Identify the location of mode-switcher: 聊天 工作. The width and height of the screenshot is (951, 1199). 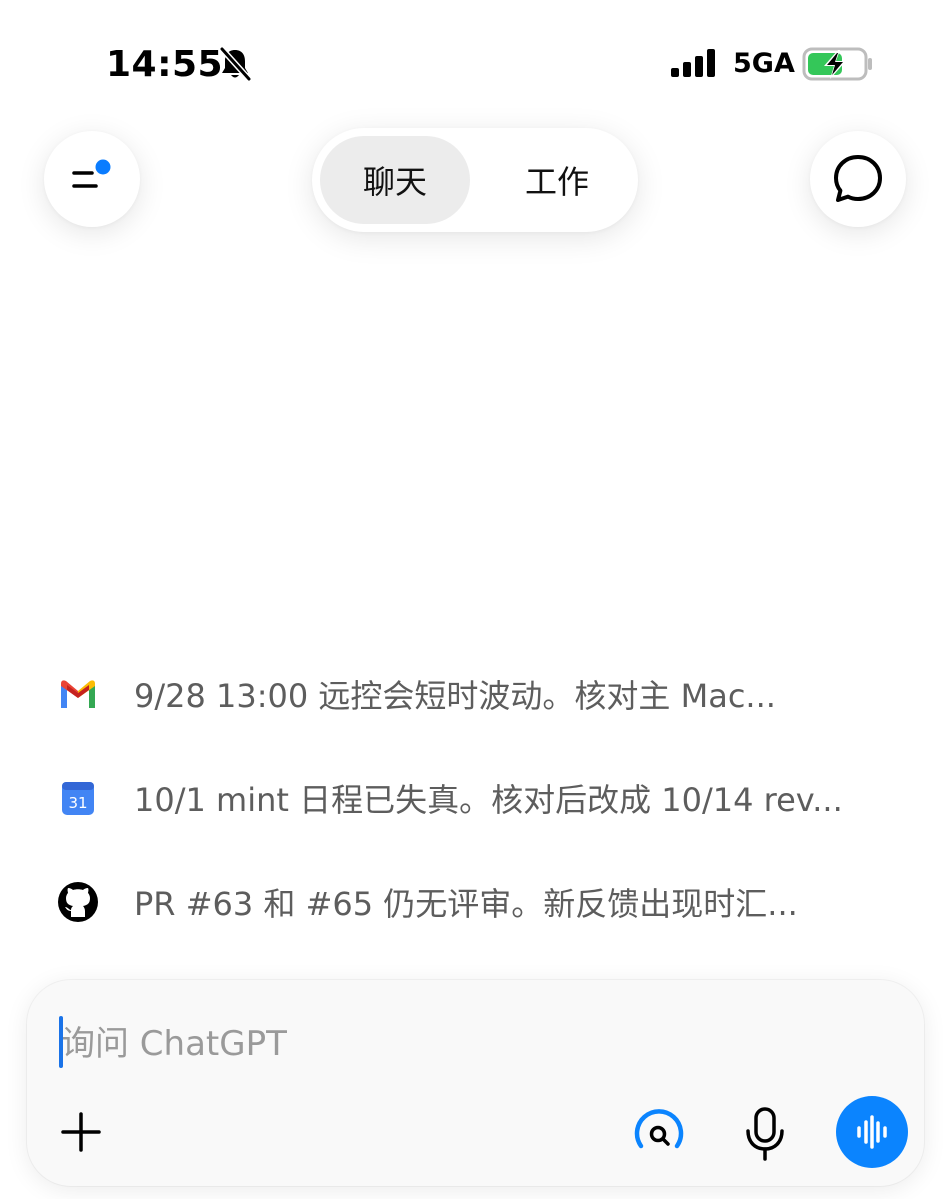
(475, 180).